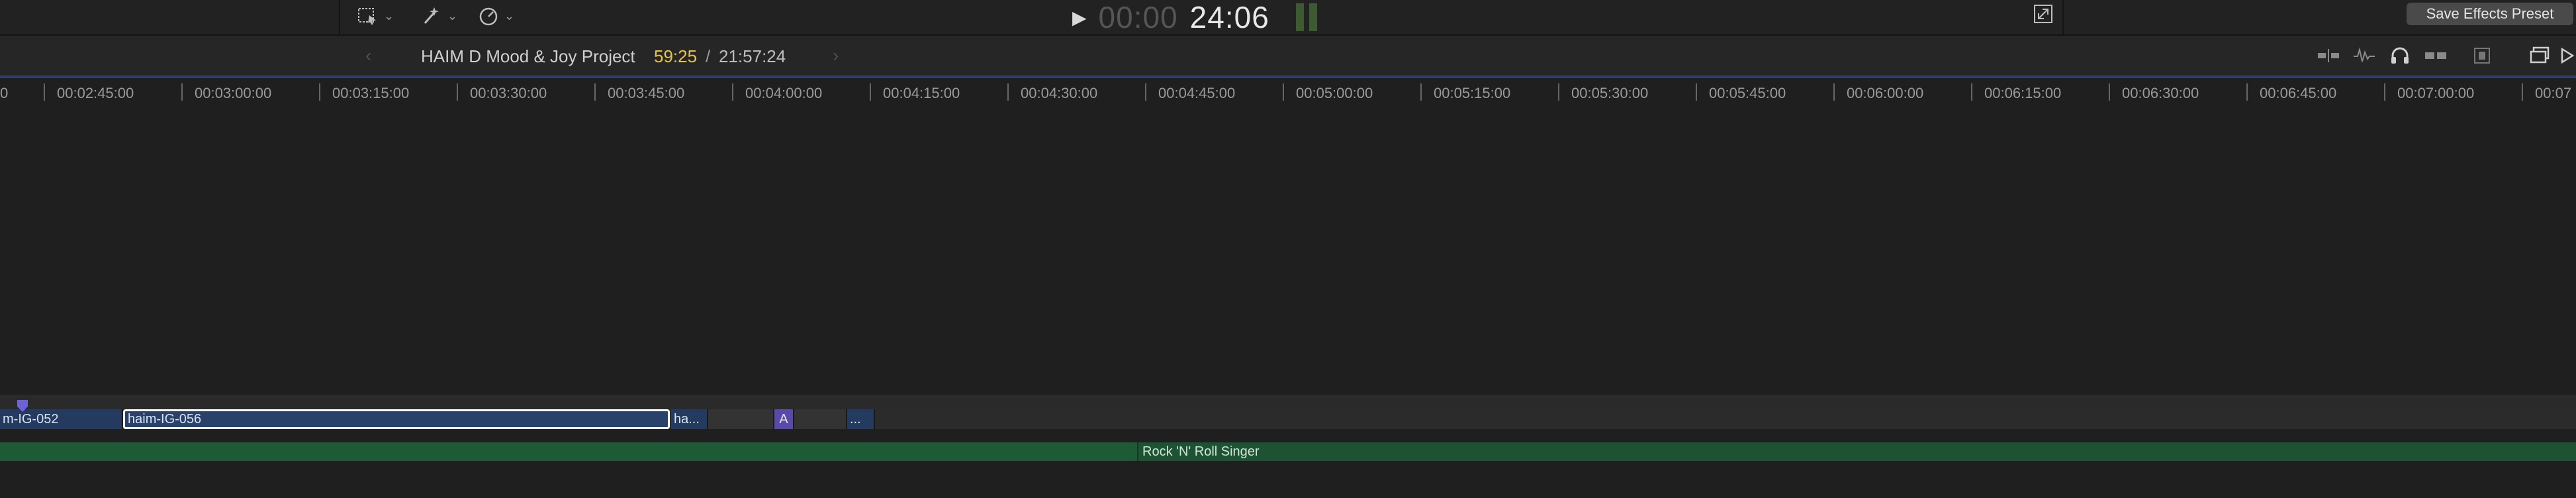  What do you see at coordinates (1306, 17) in the screenshot?
I see `audio-meters` at bounding box center [1306, 17].